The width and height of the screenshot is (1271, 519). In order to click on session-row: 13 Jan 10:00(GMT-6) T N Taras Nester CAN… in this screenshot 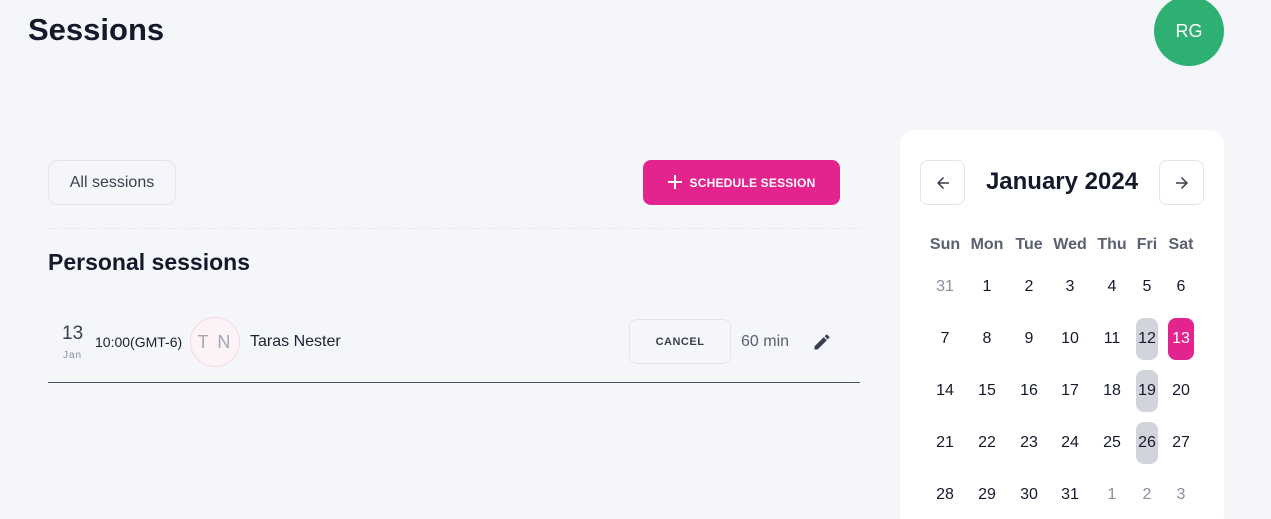, I will do `click(454, 346)`.